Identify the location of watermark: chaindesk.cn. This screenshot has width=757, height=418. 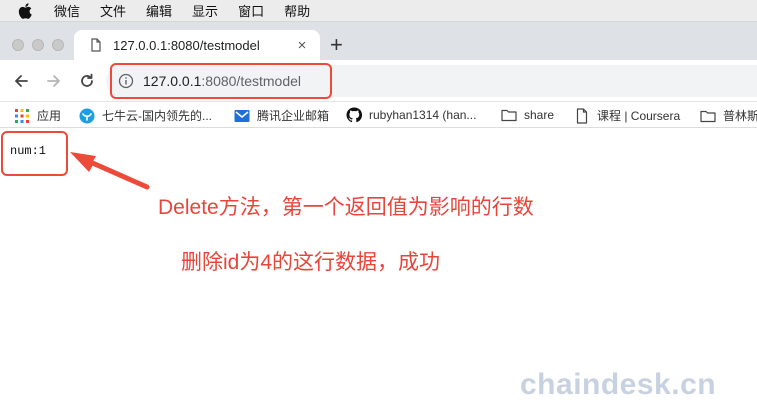
(618, 384).